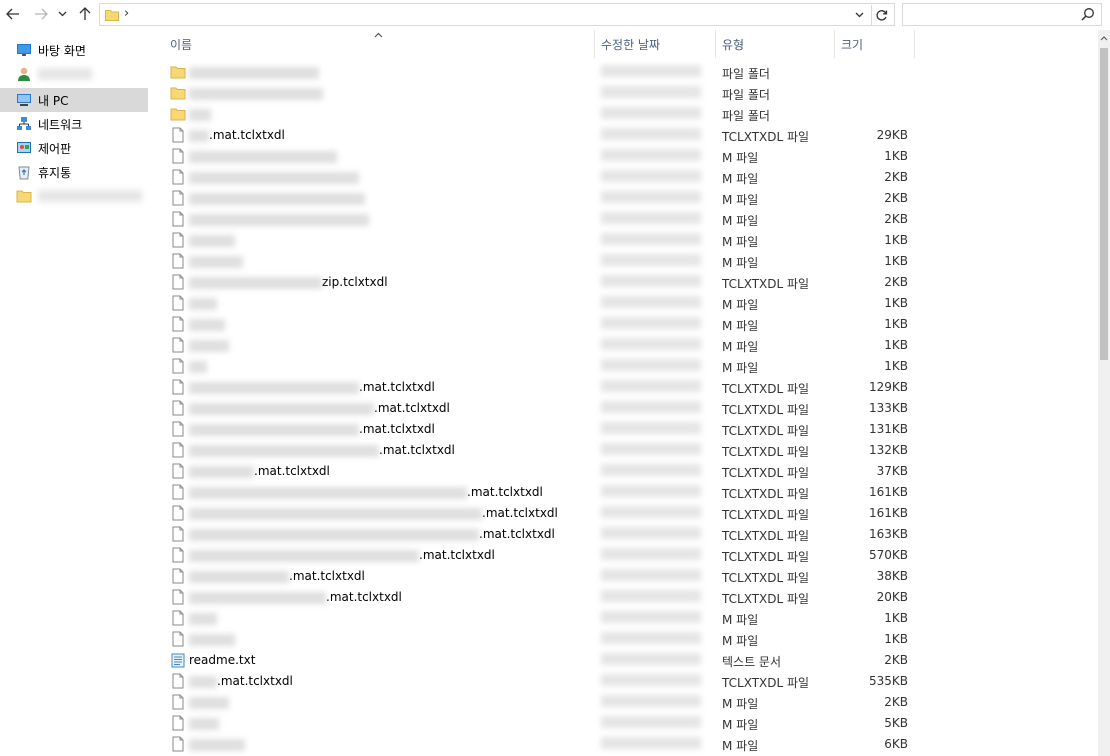 Image resolution: width=1110 pixels, height=756 pixels. Describe the element at coordinates (625, 450) in the screenshot. I see `file-row: .mat.tclxtxdl TCLXTXDL 파일 132KB` at that location.